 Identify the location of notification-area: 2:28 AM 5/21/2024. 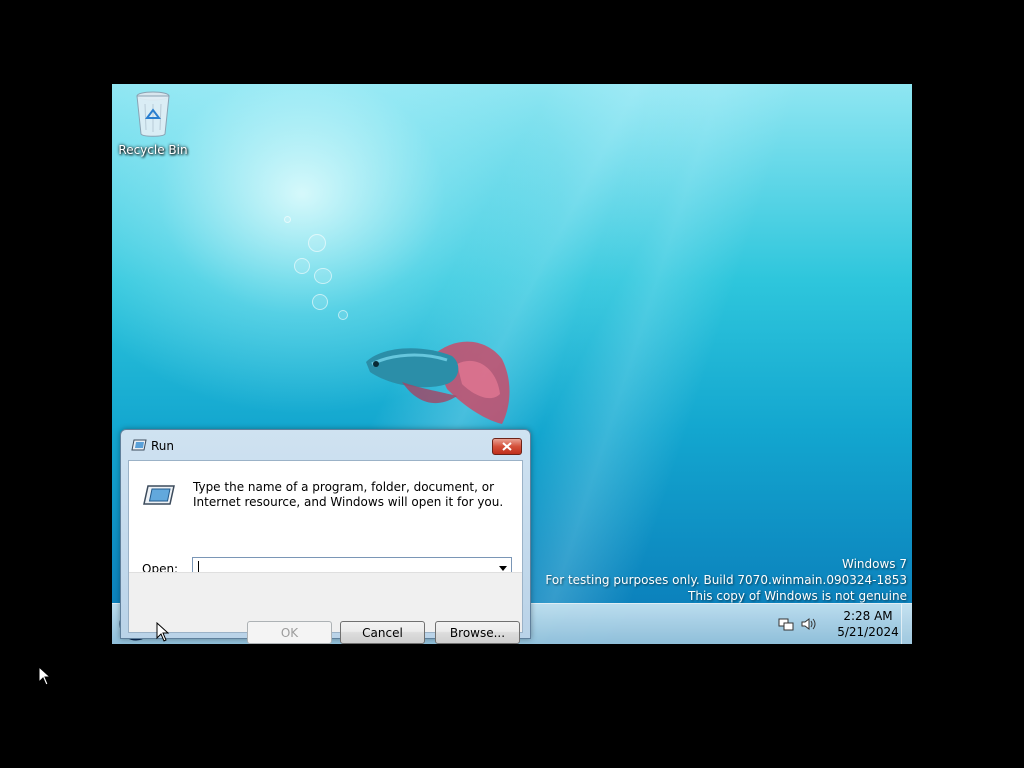
(839, 624).